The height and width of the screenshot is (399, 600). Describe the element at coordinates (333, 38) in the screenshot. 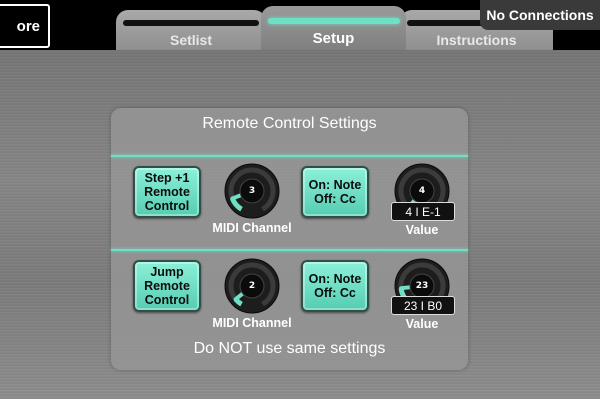

I see `tab-setup-label: Setup` at that location.